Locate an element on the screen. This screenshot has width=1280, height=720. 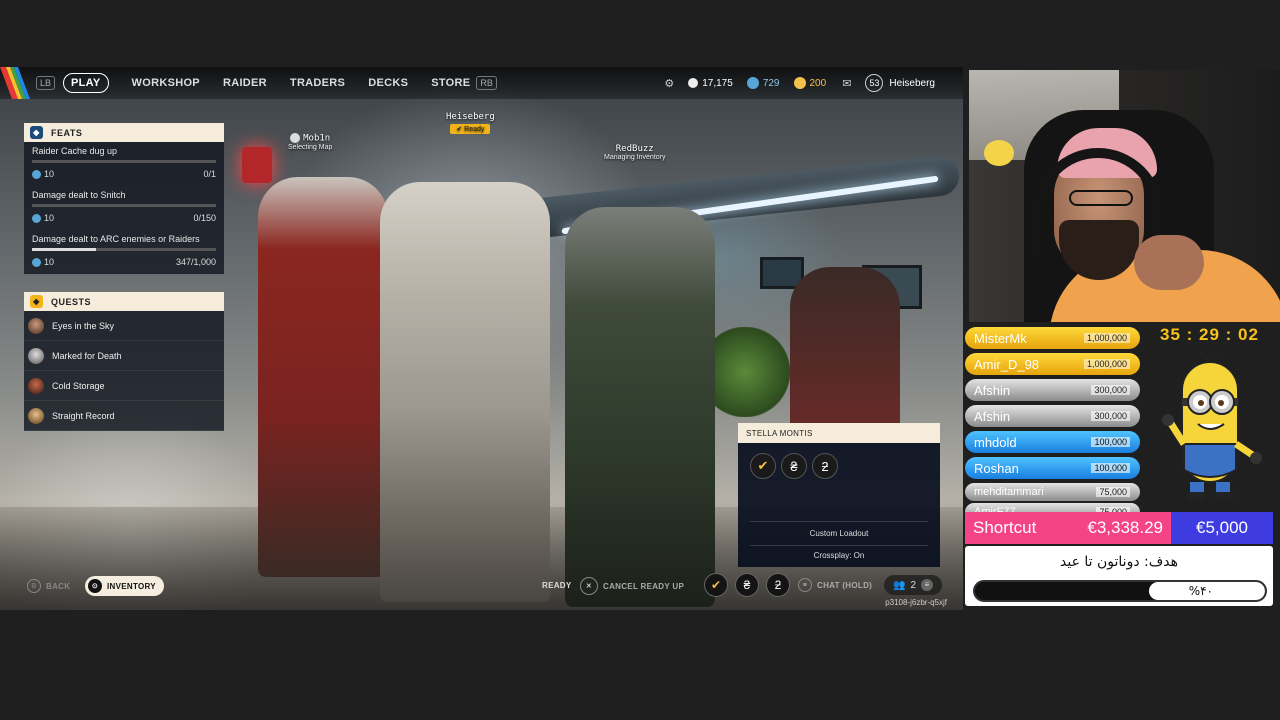
nav-raider: RAIDER is located at coordinates (245, 83).